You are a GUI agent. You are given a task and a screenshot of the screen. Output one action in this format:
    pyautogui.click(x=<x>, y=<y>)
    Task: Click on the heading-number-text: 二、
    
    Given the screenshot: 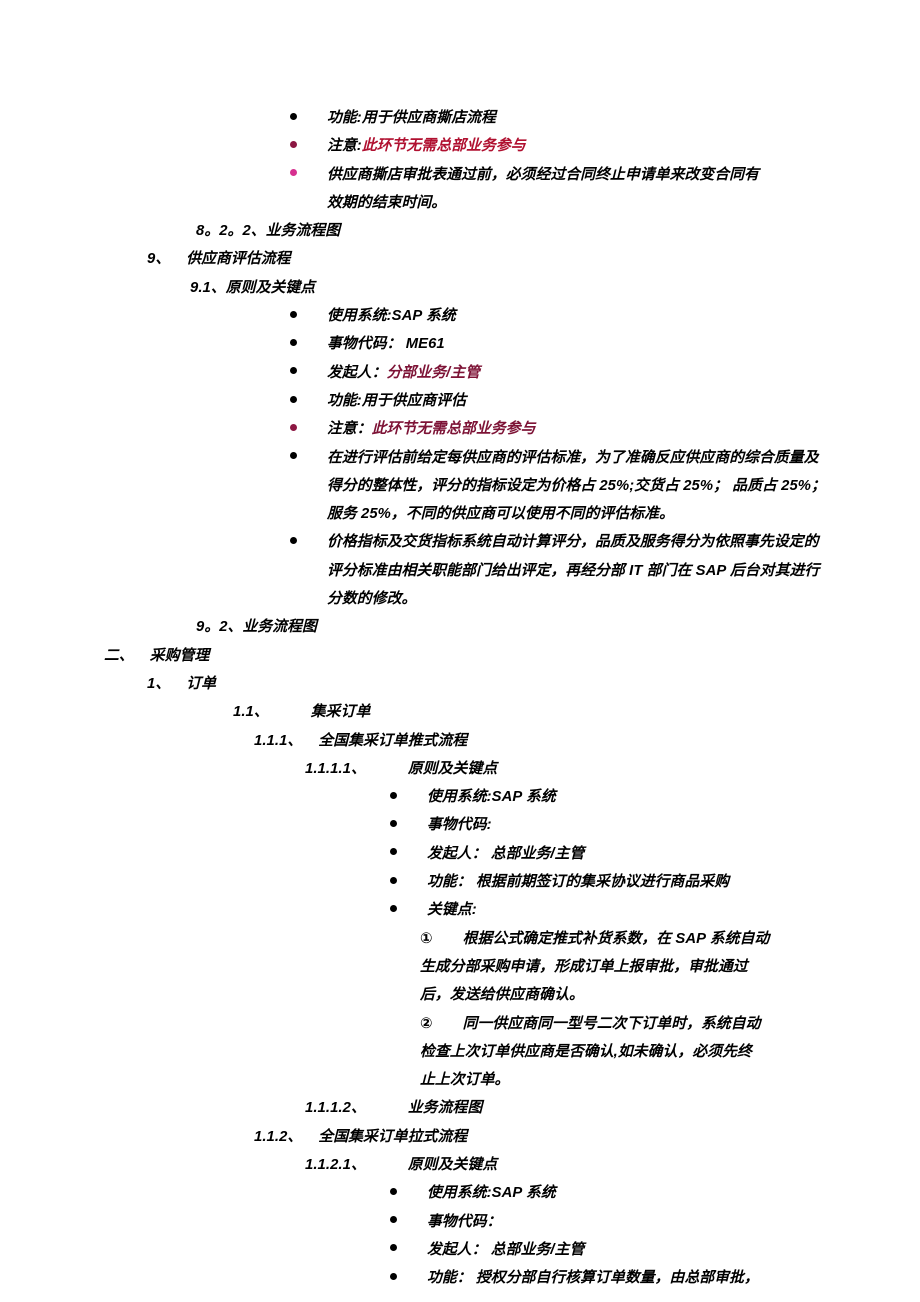 What is the action you would take?
    pyautogui.click(x=119, y=655)
    